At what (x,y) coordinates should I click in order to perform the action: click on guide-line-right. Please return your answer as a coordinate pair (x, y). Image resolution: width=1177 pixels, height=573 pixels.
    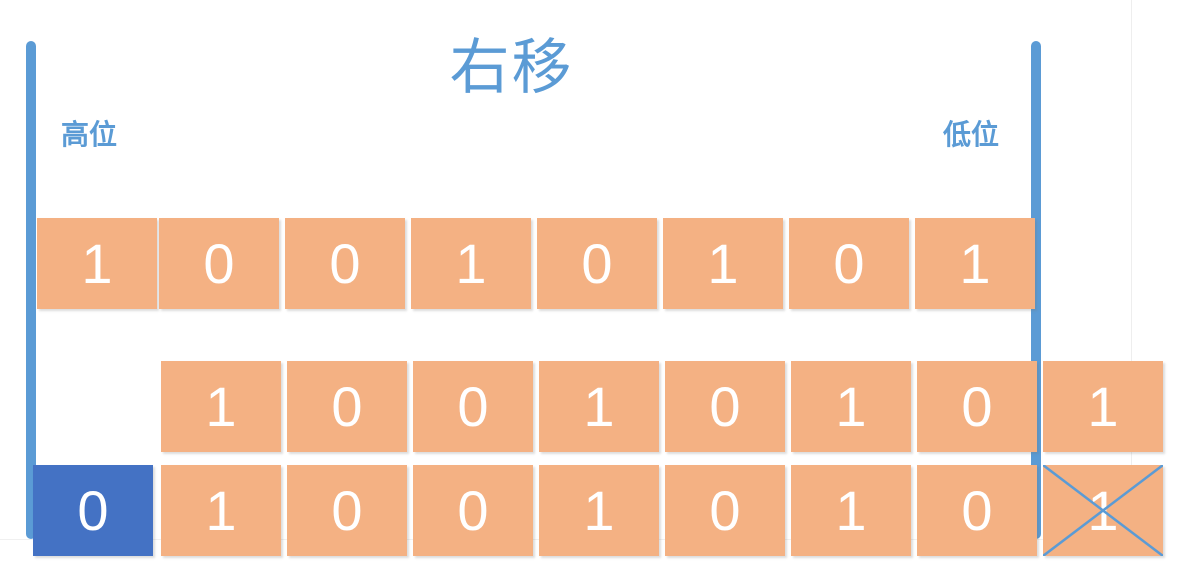
    Looking at the image, I should click on (1131, 272).